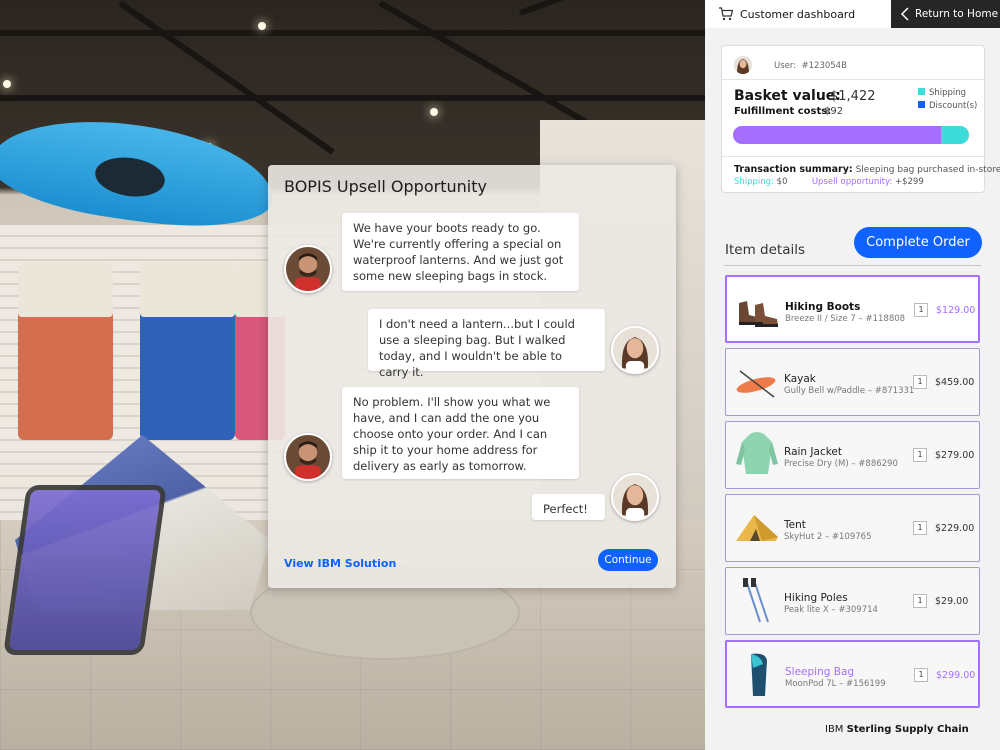 The width and height of the screenshot is (1000, 750). What do you see at coordinates (918, 242) in the screenshot?
I see `complete-order-button: Complete Order` at bounding box center [918, 242].